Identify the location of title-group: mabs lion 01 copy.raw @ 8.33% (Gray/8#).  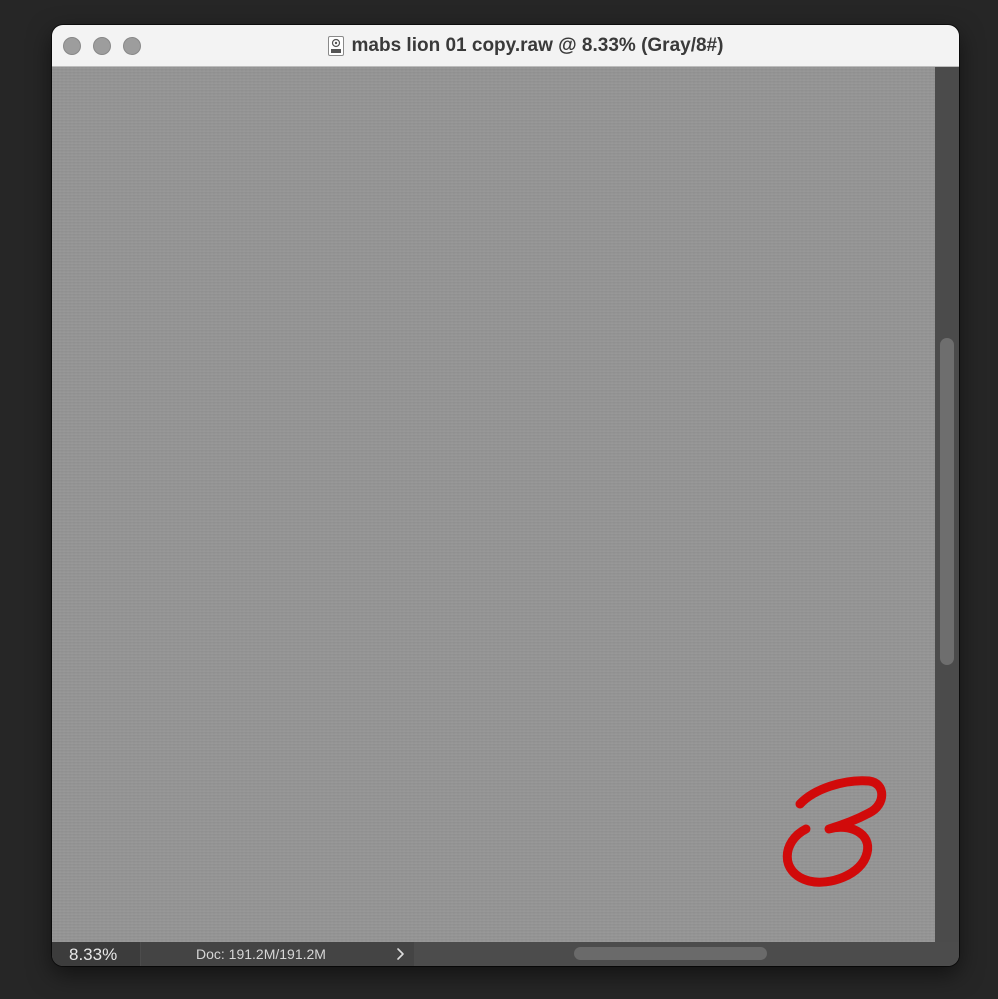
(505, 46).